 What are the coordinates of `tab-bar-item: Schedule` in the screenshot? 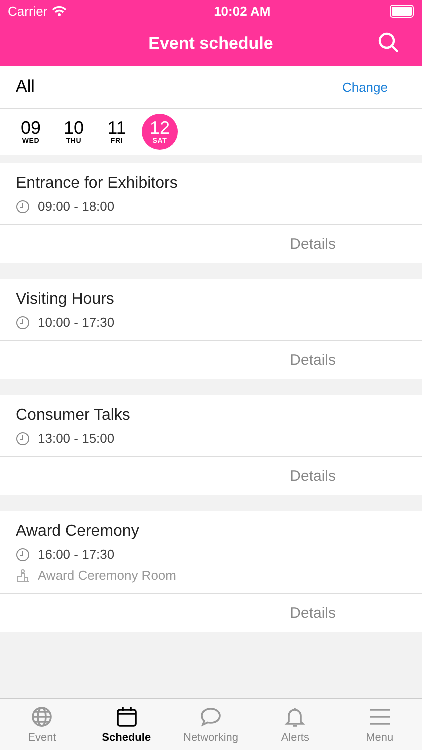 It's located at (126, 724).